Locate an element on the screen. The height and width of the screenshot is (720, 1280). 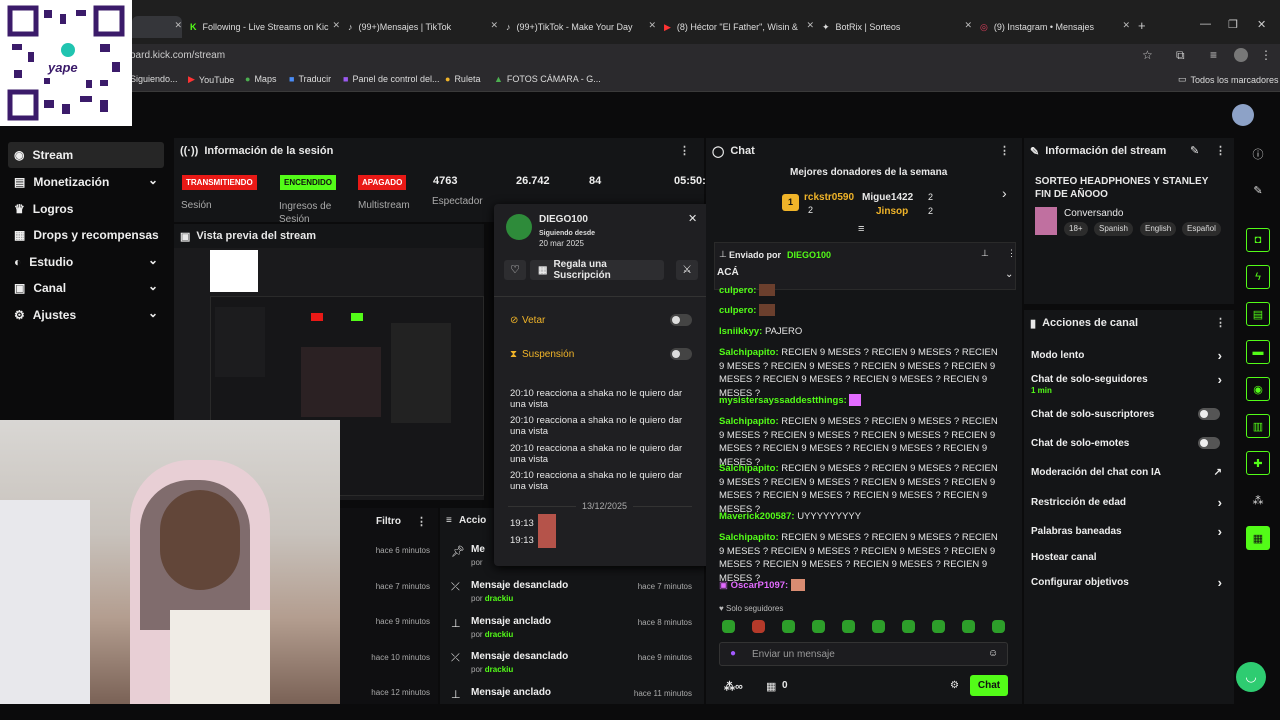
chevron-down-icon: ⌄ is located at coordinates (1009, 274).